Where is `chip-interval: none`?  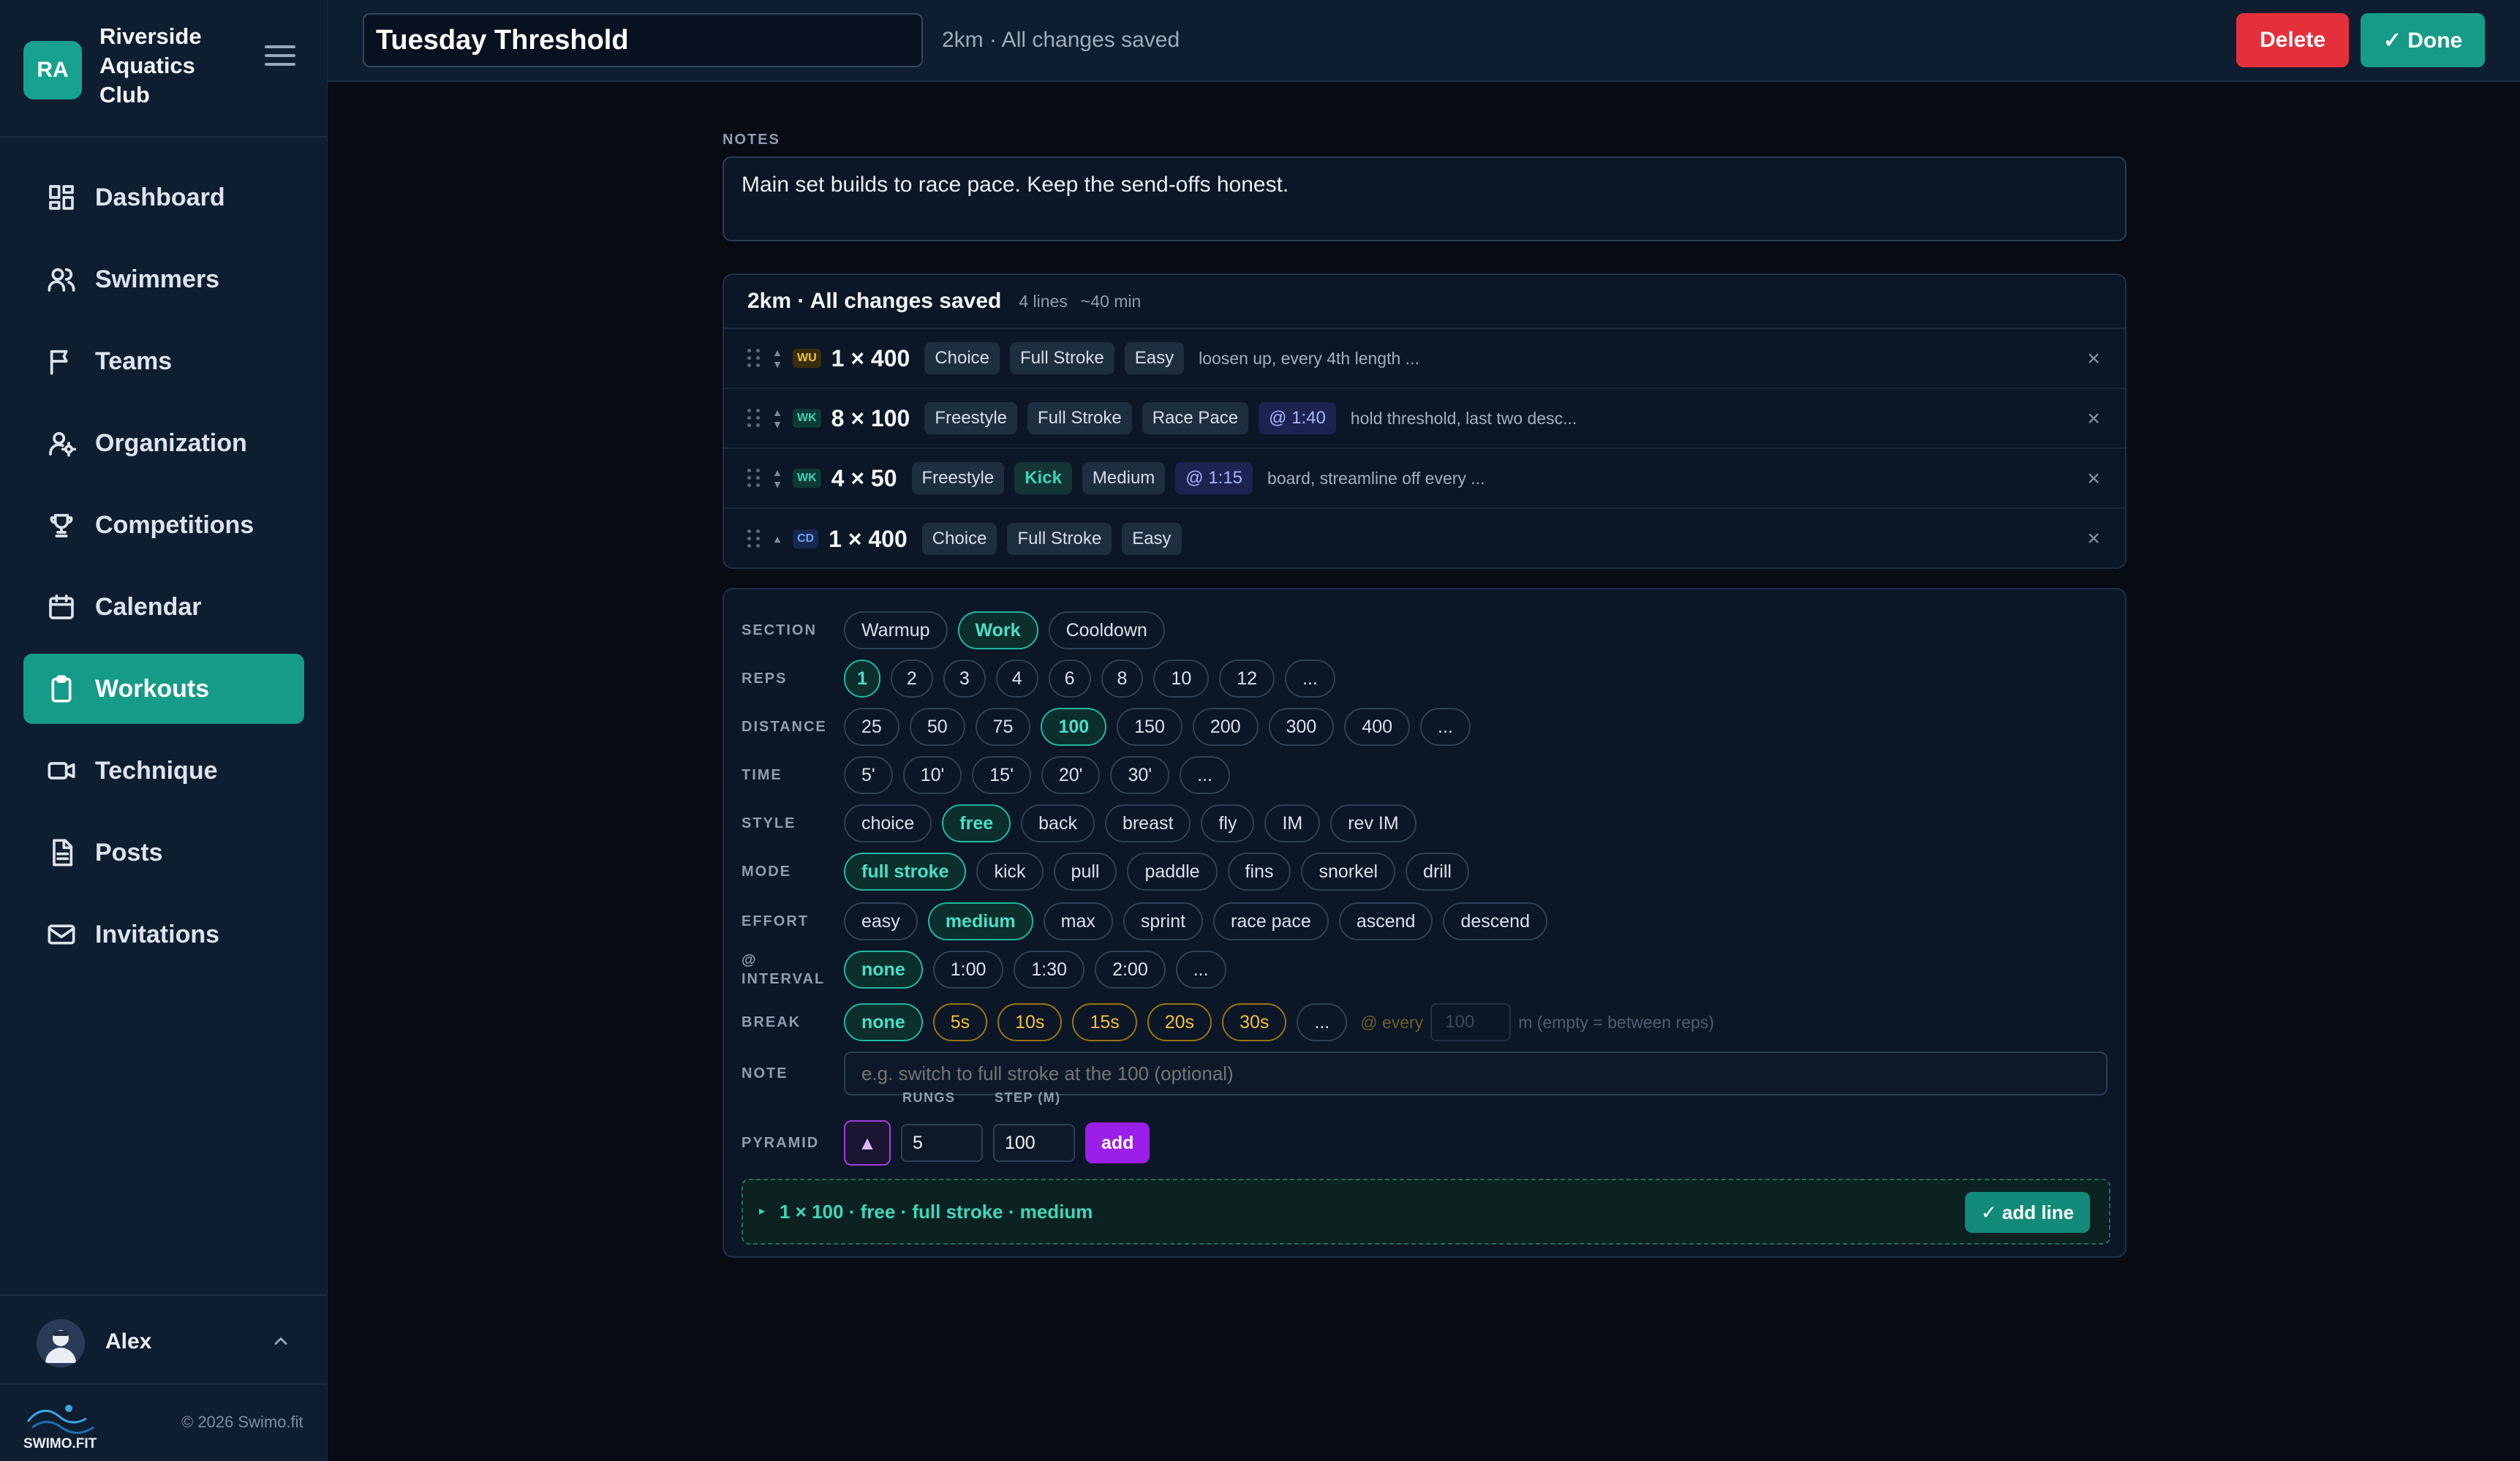
chip-interval: none is located at coordinates (883, 970).